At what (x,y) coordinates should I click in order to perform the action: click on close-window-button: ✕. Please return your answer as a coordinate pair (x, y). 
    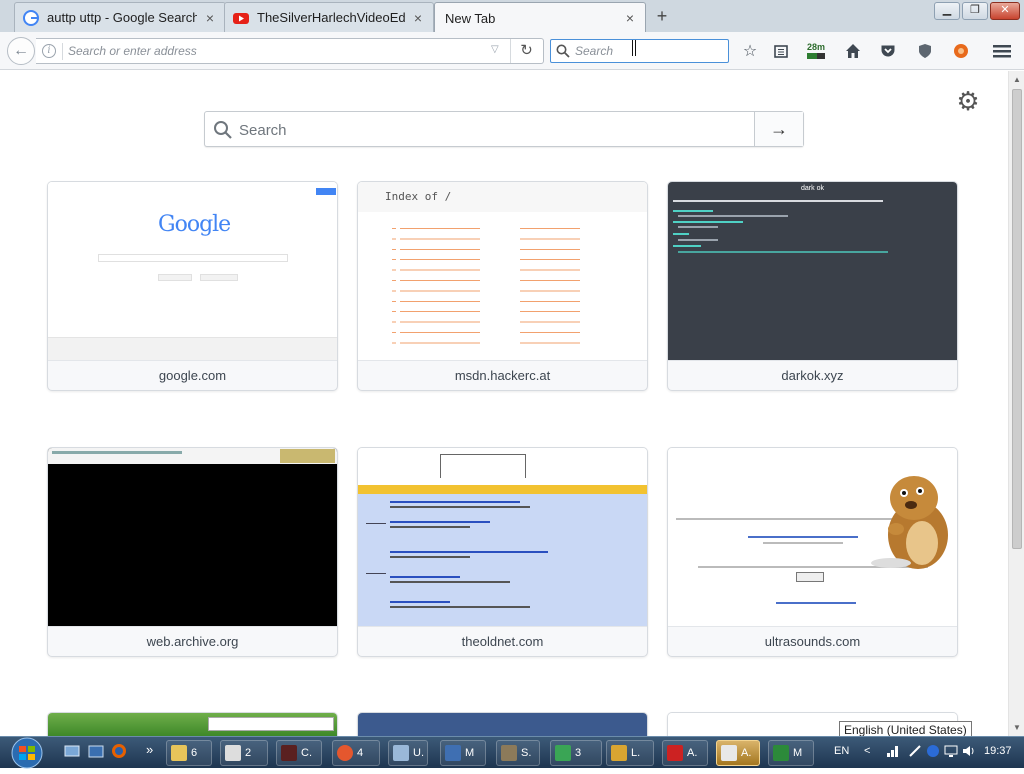
    Looking at the image, I should click on (1005, 11).